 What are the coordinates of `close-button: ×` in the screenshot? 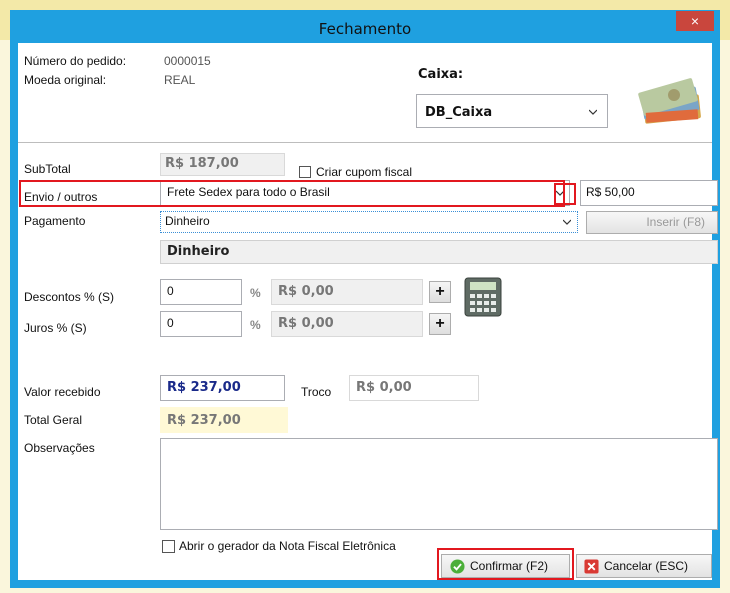 It's located at (695, 21).